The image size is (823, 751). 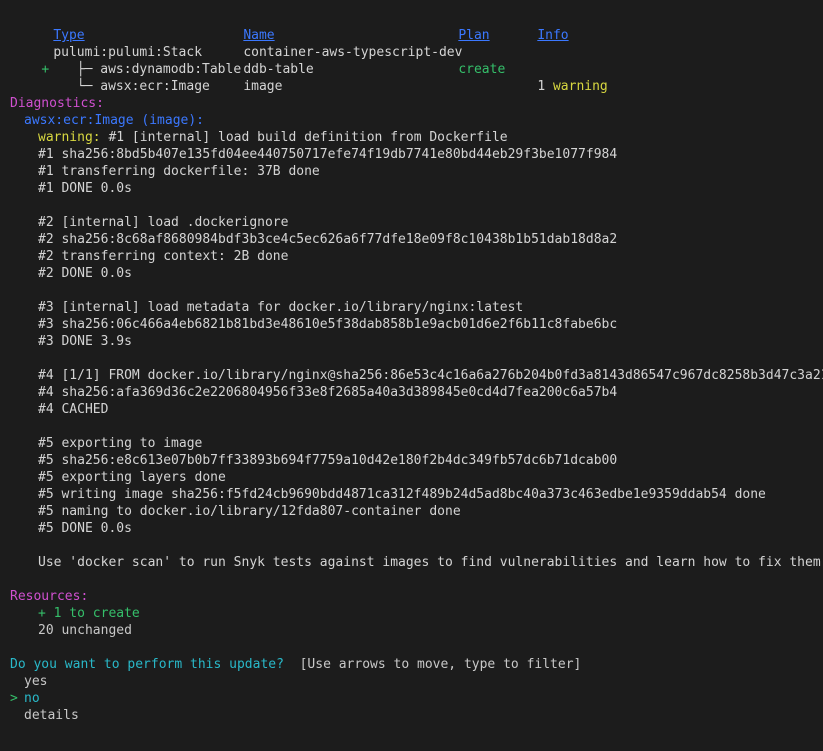 What do you see at coordinates (85, 341) in the screenshot?
I see `log-line: #3 DONE 3.9s` at bounding box center [85, 341].